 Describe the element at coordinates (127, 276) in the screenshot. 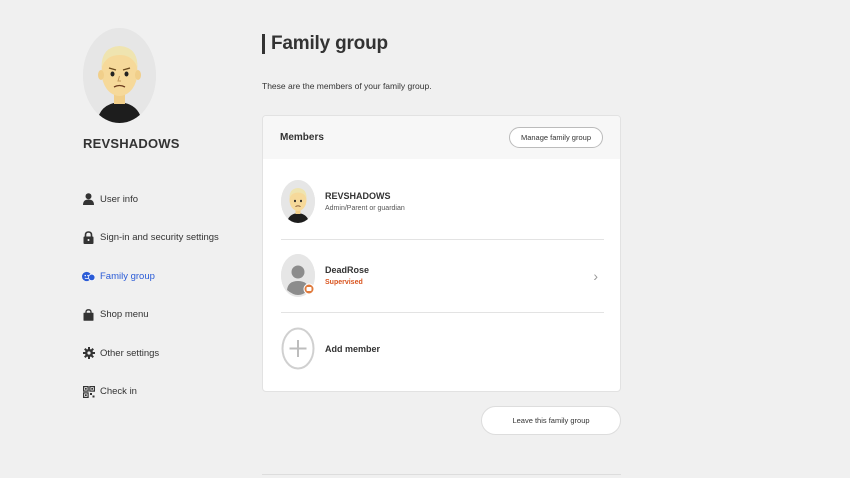

I see `sidebar-item-label: Family group` at that location.